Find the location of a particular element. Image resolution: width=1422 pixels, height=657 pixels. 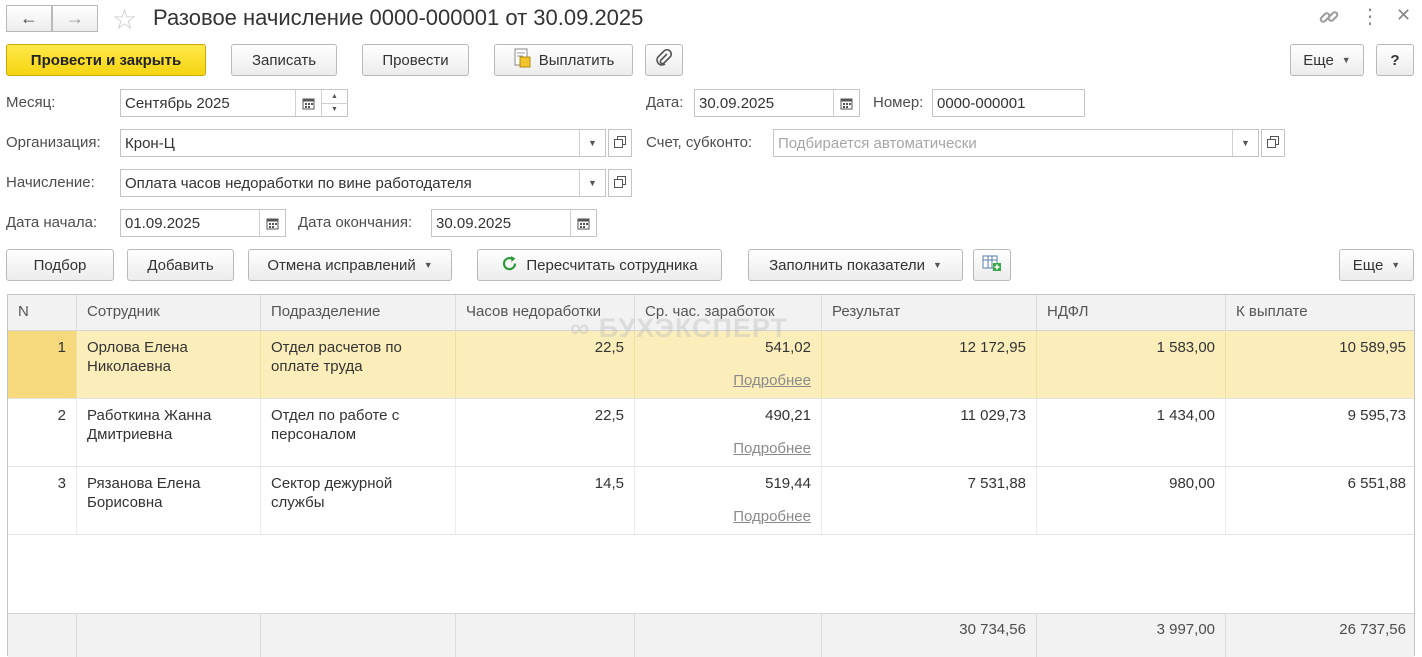

hours-cell: 22,5 is located at coordinates (545, 432).